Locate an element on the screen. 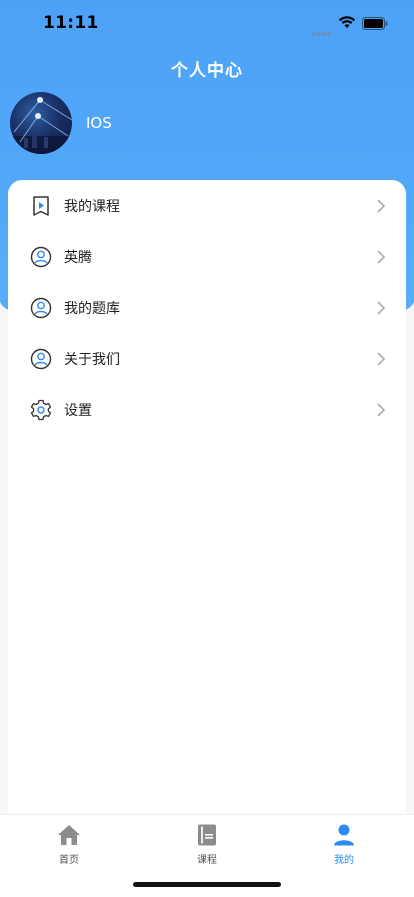  person-icon is located at coordinates (344, 835).